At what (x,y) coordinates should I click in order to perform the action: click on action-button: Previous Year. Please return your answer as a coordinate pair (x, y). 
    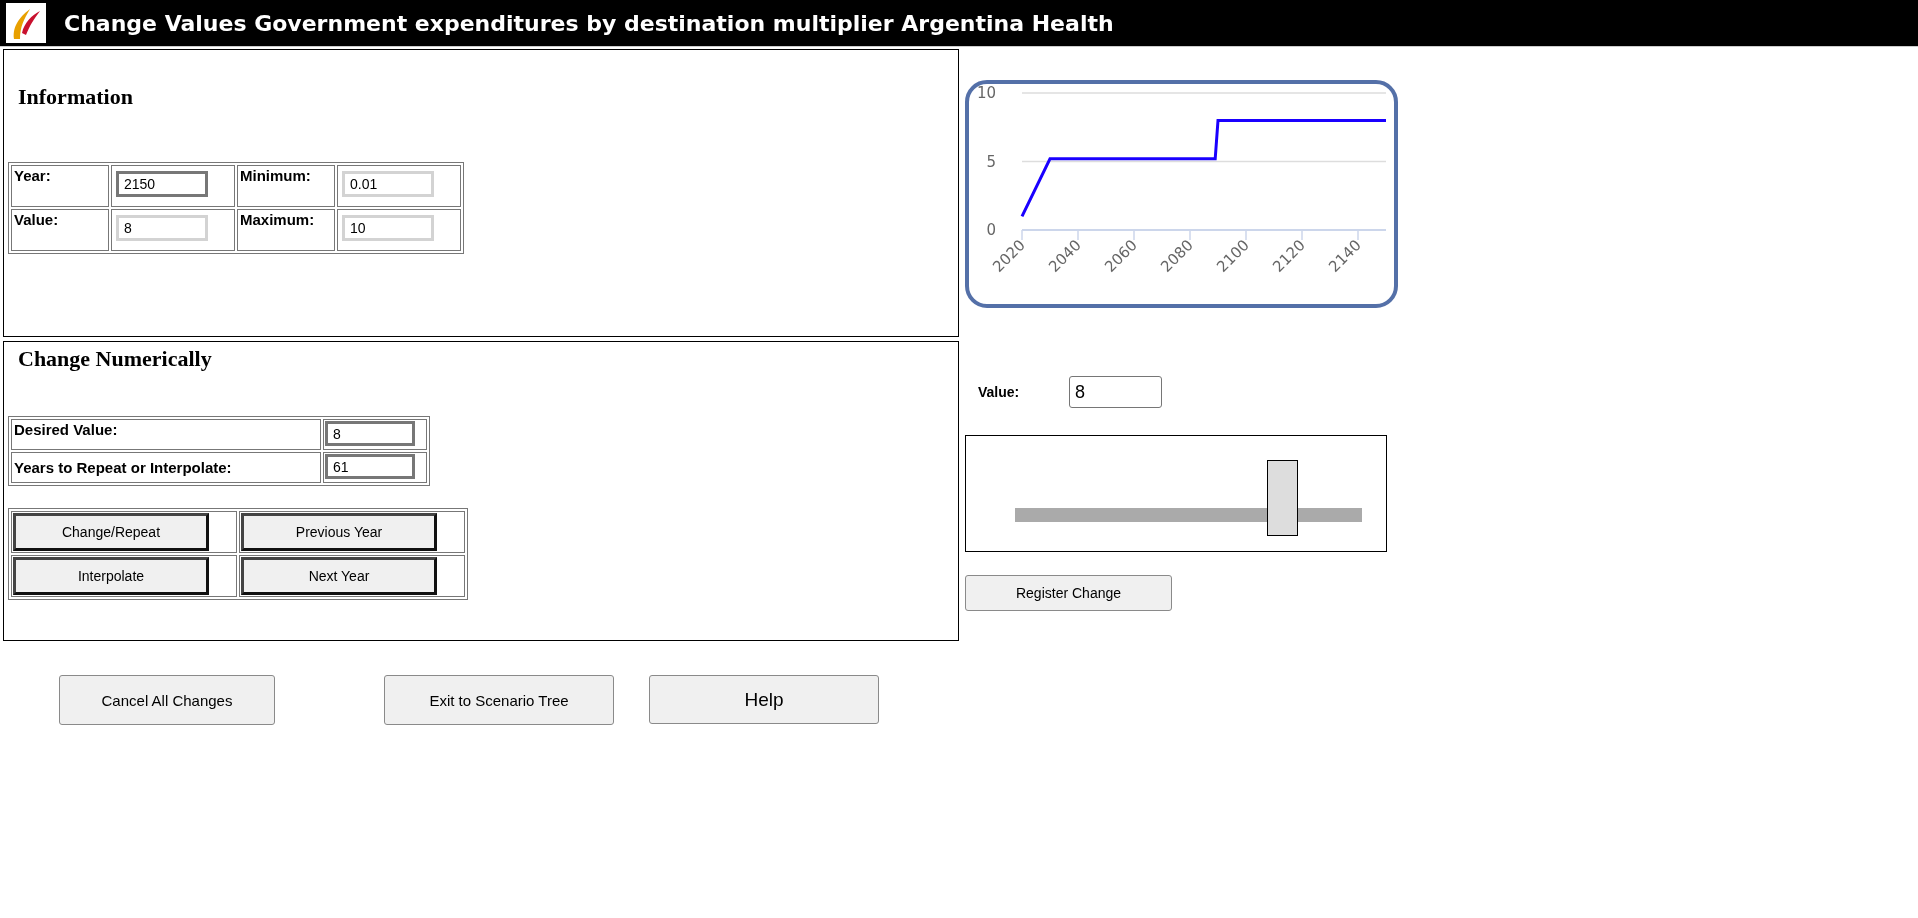
    Looking at the image, I should click on (339, 532).